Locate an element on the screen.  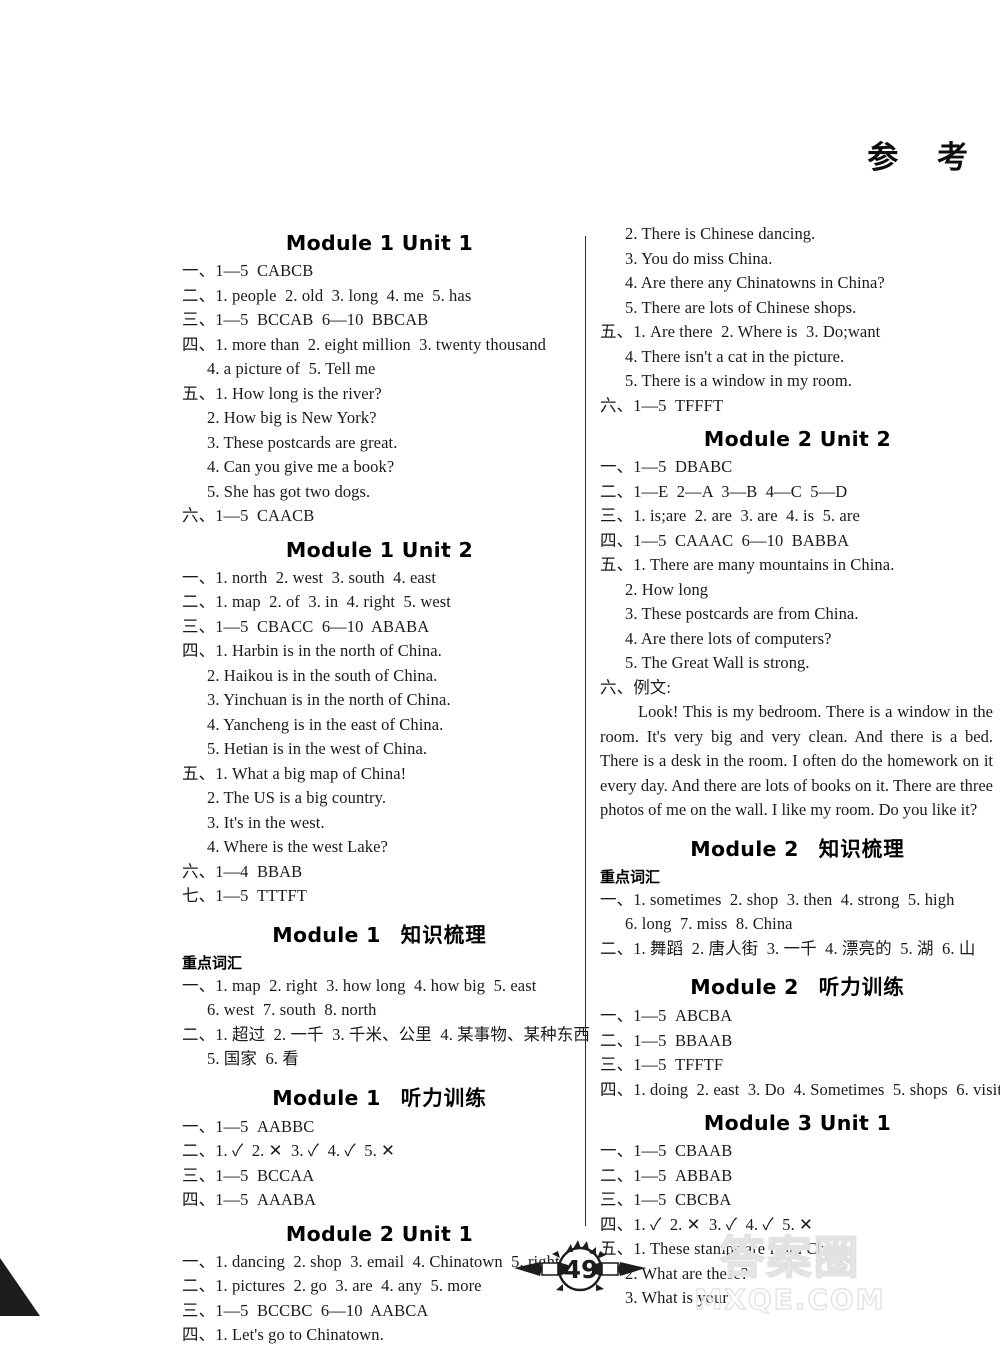
module-heading: Module 1 Unit 2 is located at coordinates (379, 550).